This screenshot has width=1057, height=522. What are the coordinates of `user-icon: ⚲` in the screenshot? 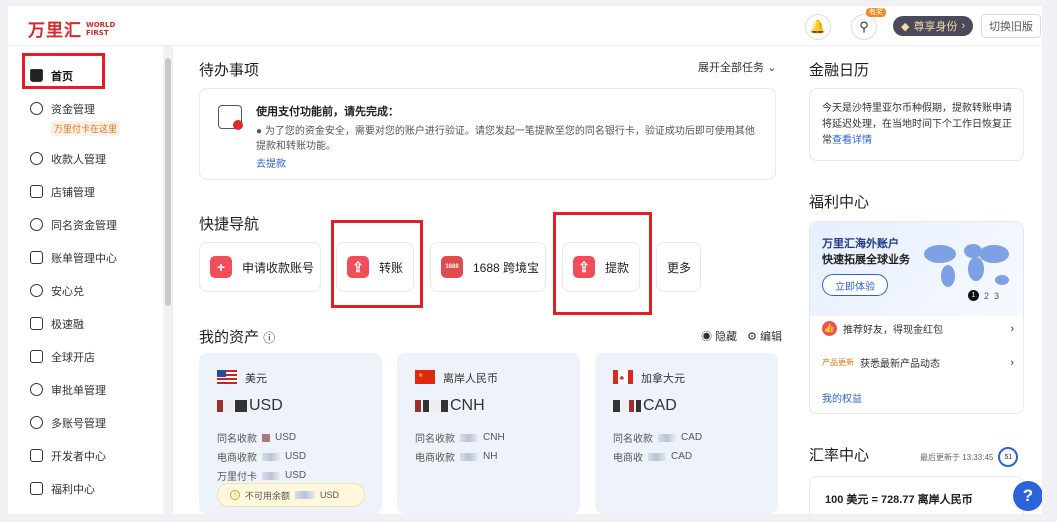 It's located at (864, 27).